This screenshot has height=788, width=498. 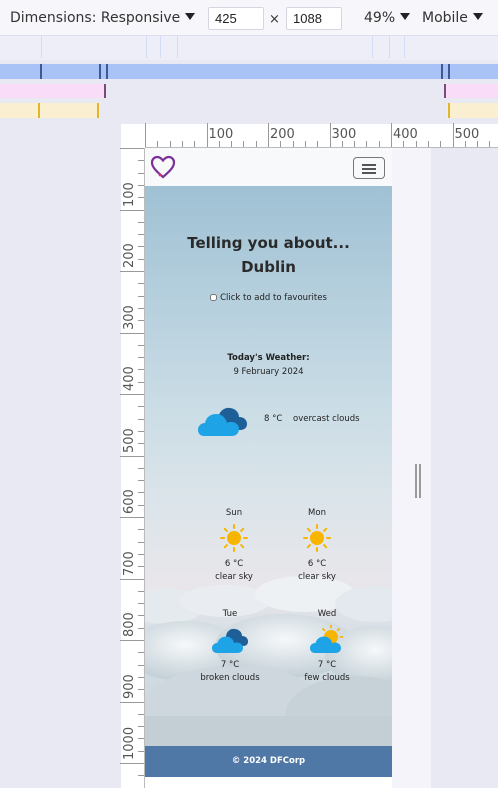 What do you see at coordinates (326, 419) in the screenshot?
I see `current-description: overcast clouds` at bounding box center [326, 419].